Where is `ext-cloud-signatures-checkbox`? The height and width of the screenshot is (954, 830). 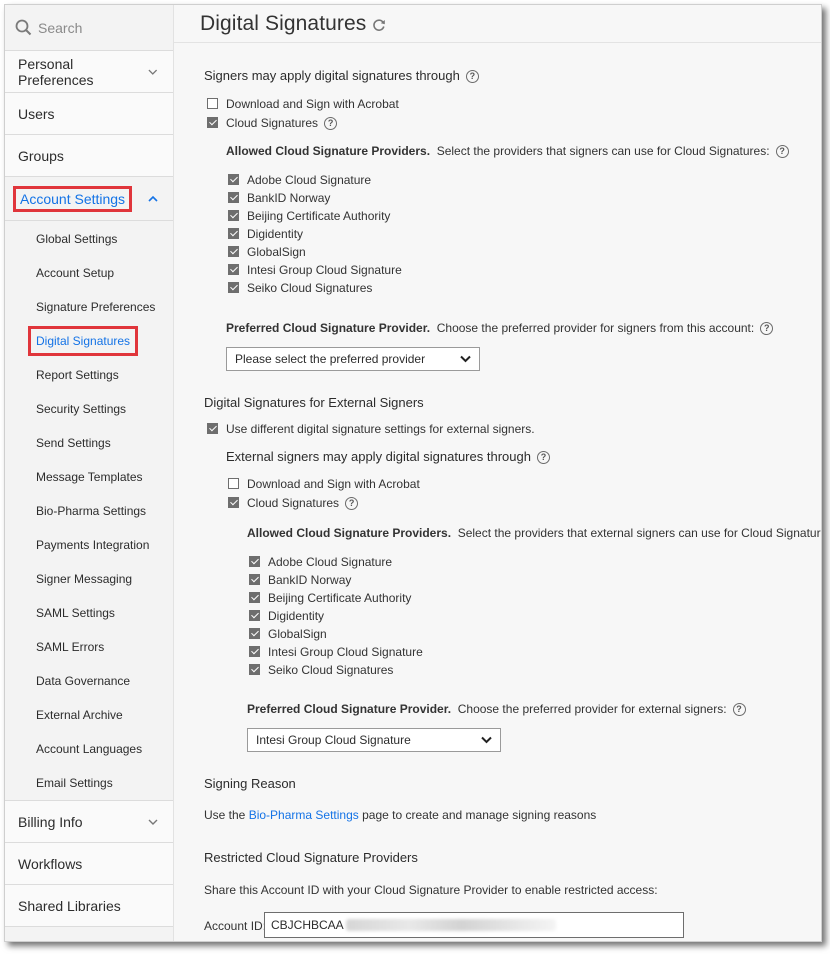
ext-cloud-signatures-checkbox is located at coordinates (233, 502).